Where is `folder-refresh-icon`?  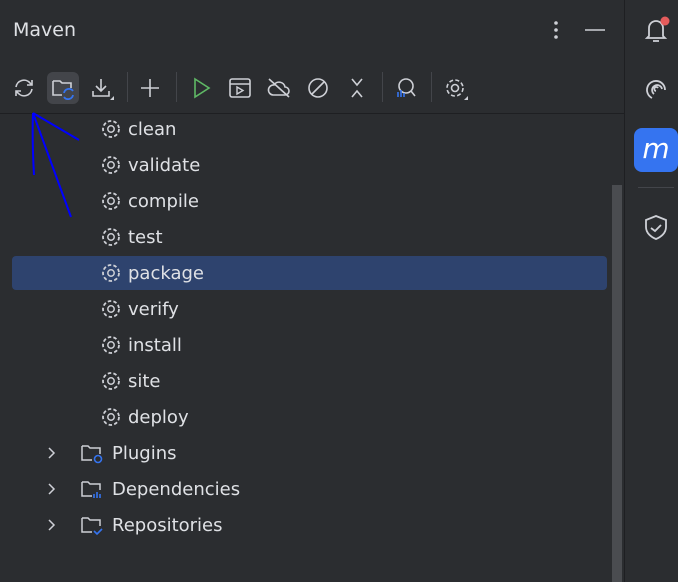 folder-refresh-icon is located at coordinates (63, 90).